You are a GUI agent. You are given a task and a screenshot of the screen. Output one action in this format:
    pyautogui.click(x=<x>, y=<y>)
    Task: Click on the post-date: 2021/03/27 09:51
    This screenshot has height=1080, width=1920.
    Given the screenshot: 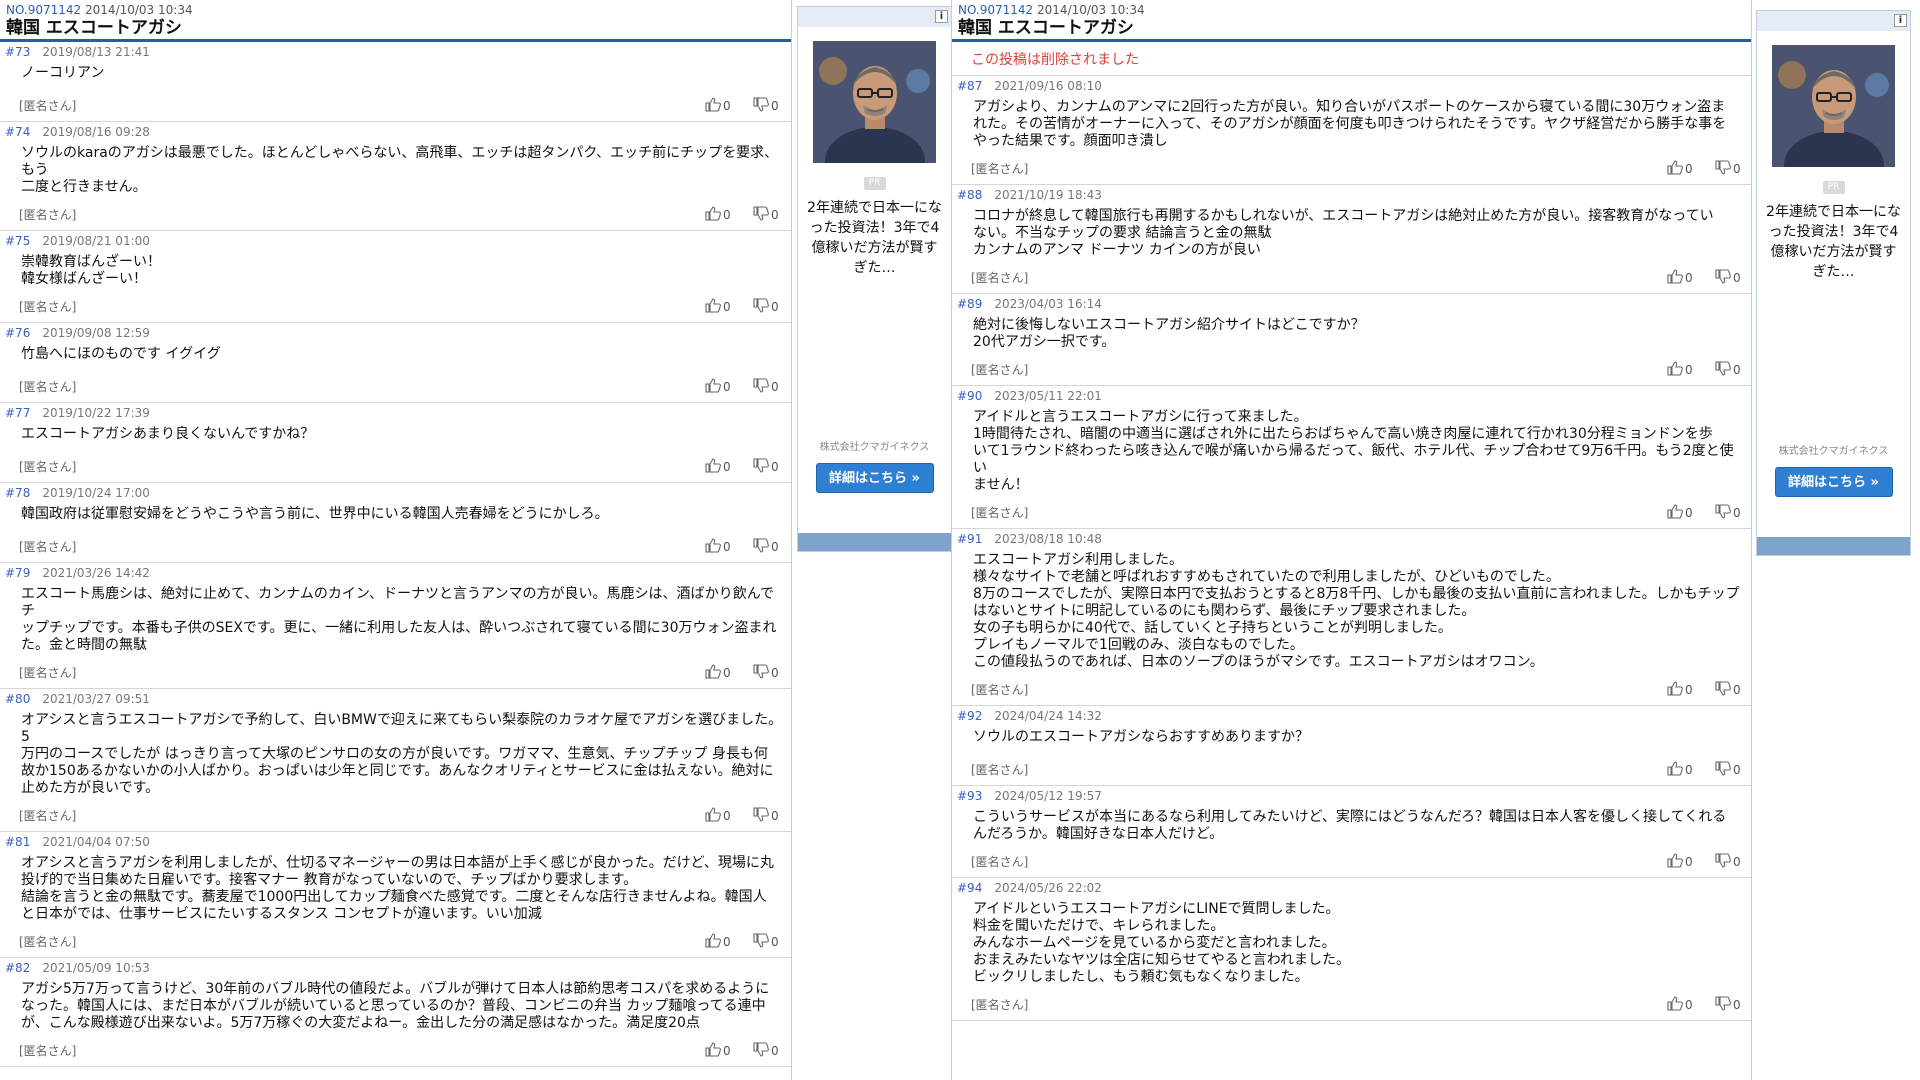 What is the action you would take?
    pyautogui.click(x=96, y=699)
    